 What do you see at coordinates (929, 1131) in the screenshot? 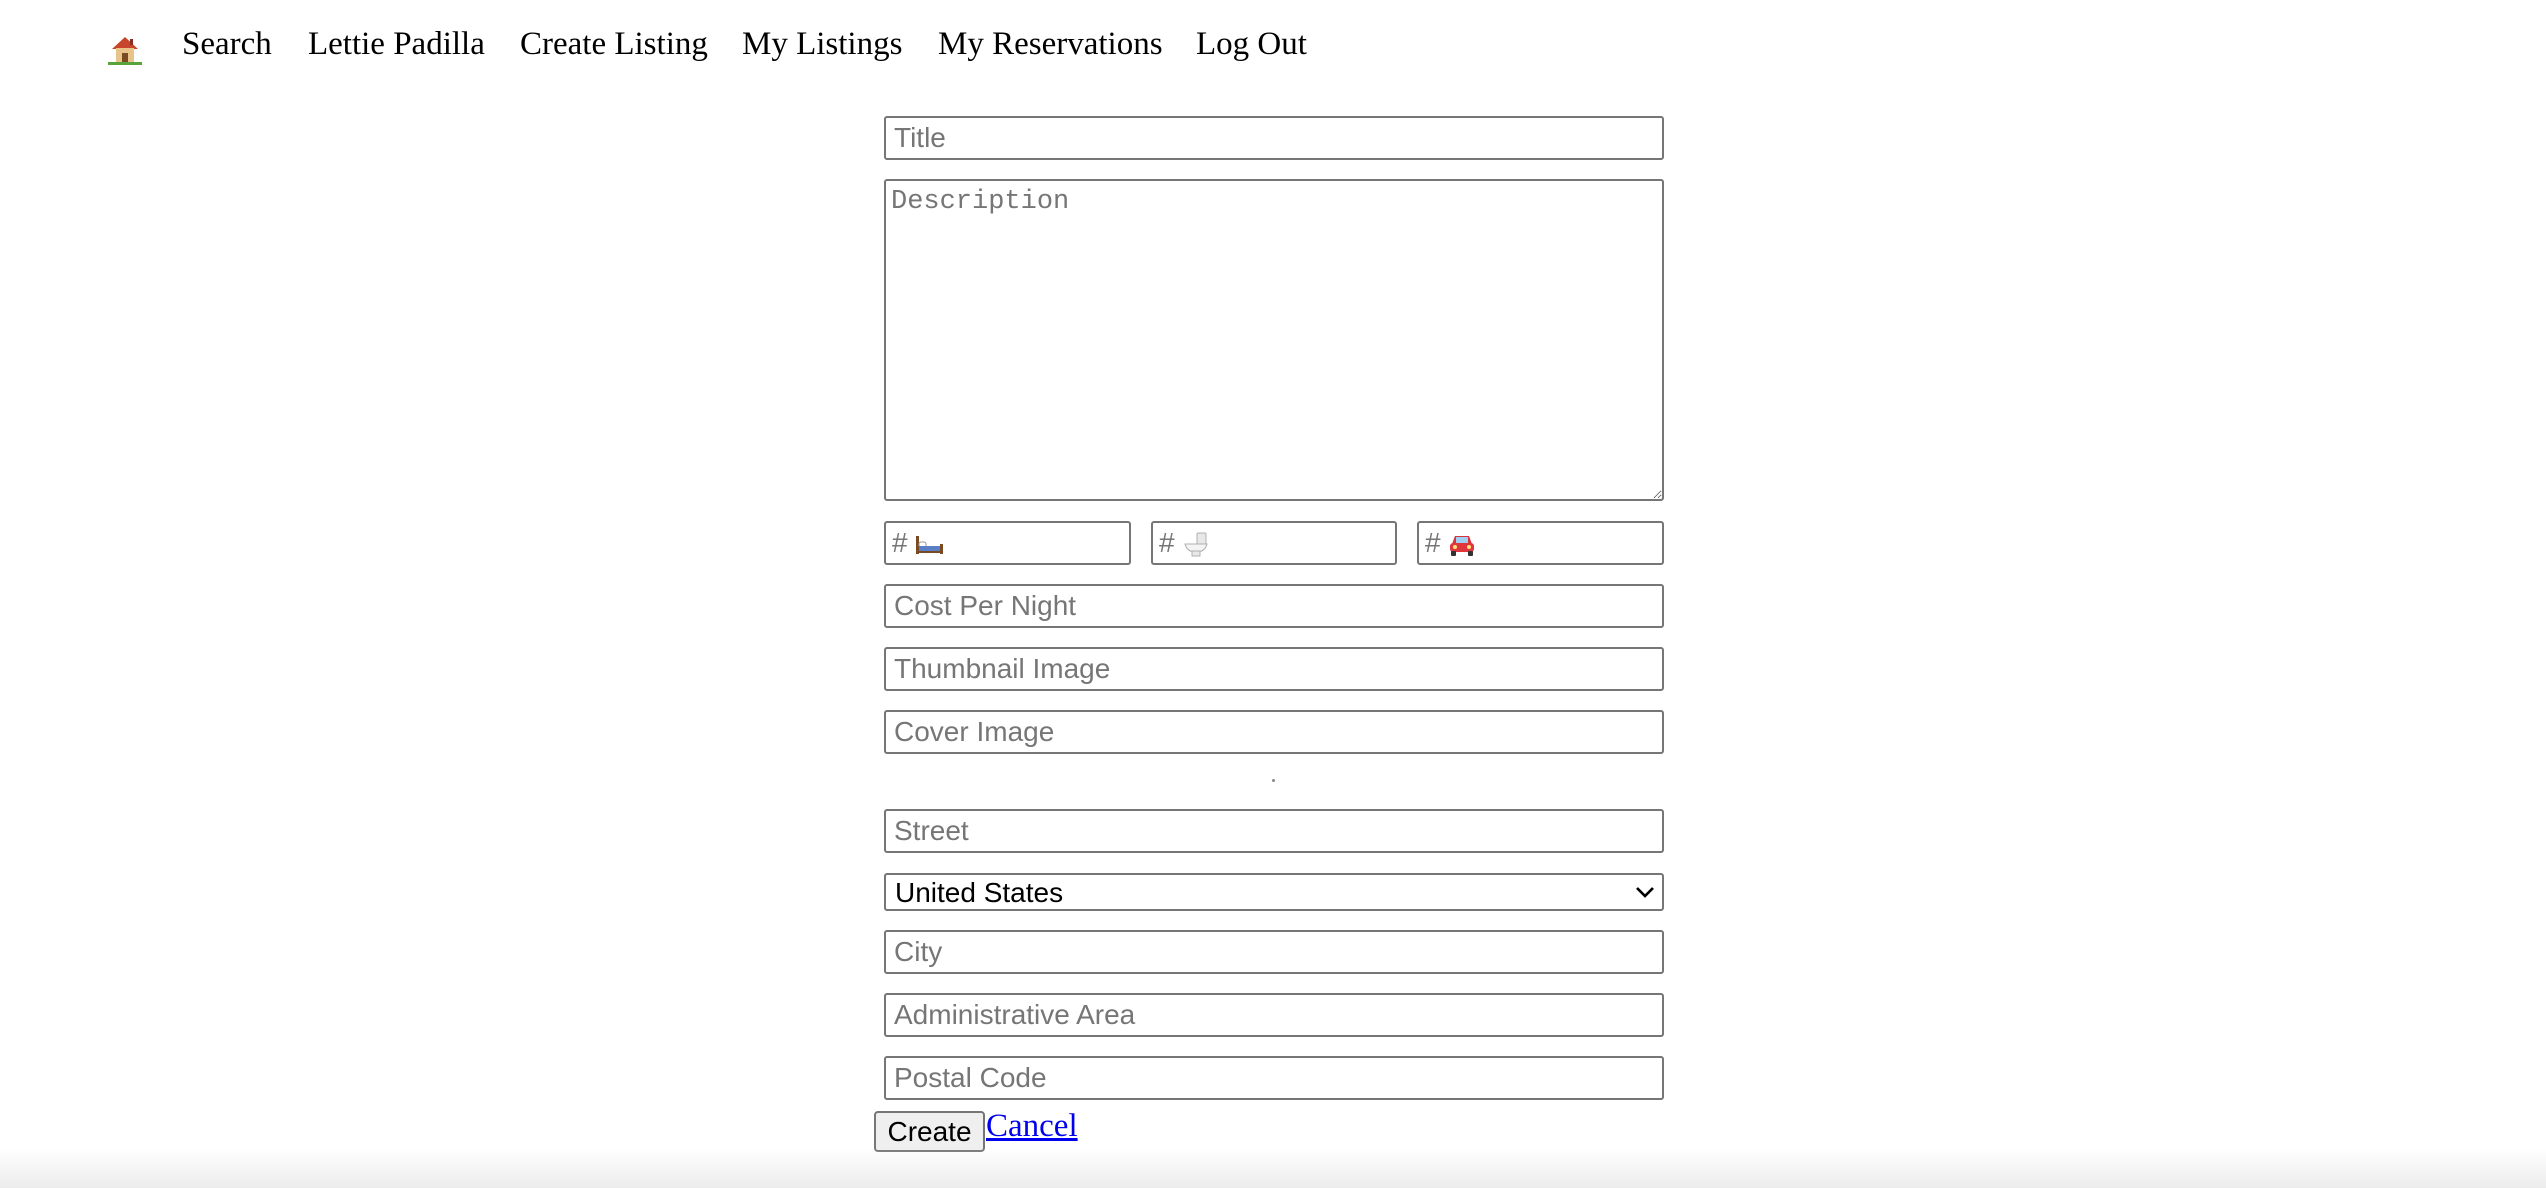
I see `create-button: Create` at bounding box center [929, 1131].